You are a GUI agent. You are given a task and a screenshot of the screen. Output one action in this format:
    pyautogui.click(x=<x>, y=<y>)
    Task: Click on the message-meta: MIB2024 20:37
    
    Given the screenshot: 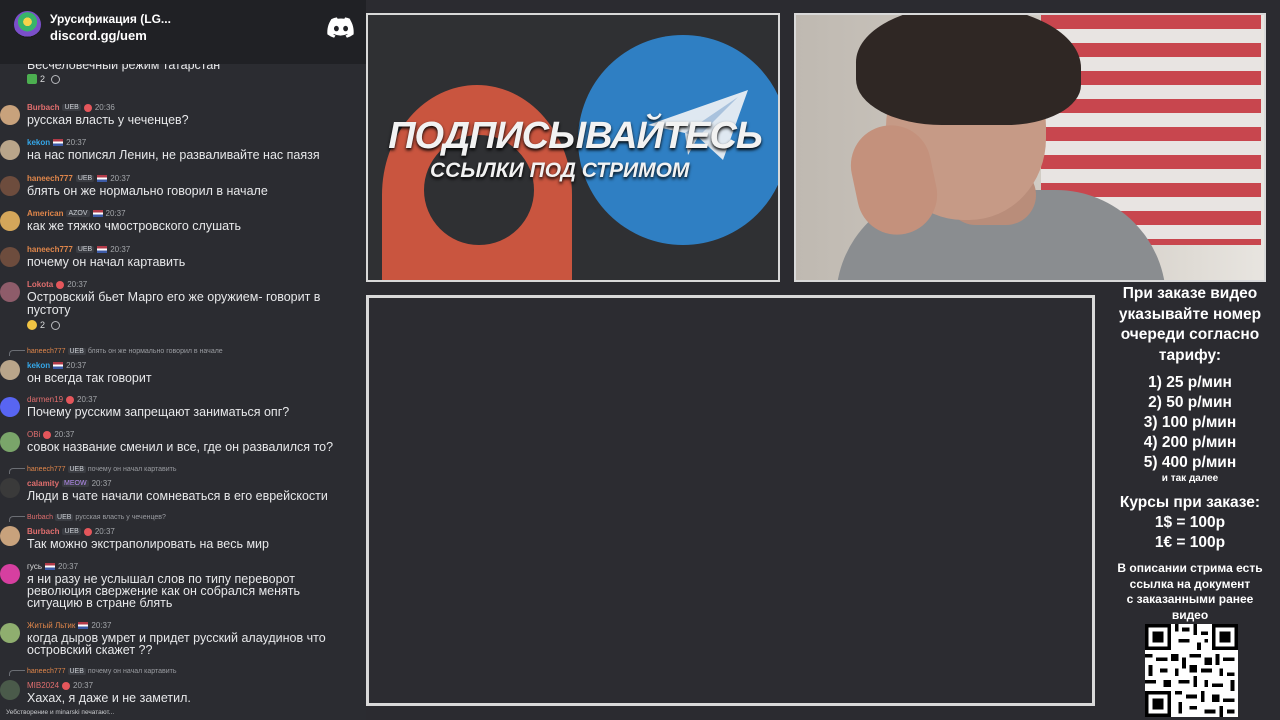 What is the action you would take?
    pyautogui.click(x=60, y=685)
    